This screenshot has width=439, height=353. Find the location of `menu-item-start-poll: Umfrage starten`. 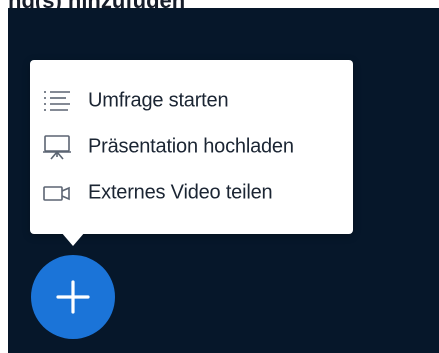

menu-item-start-poll: Umfrage starten is located at coordinates (191, 101).